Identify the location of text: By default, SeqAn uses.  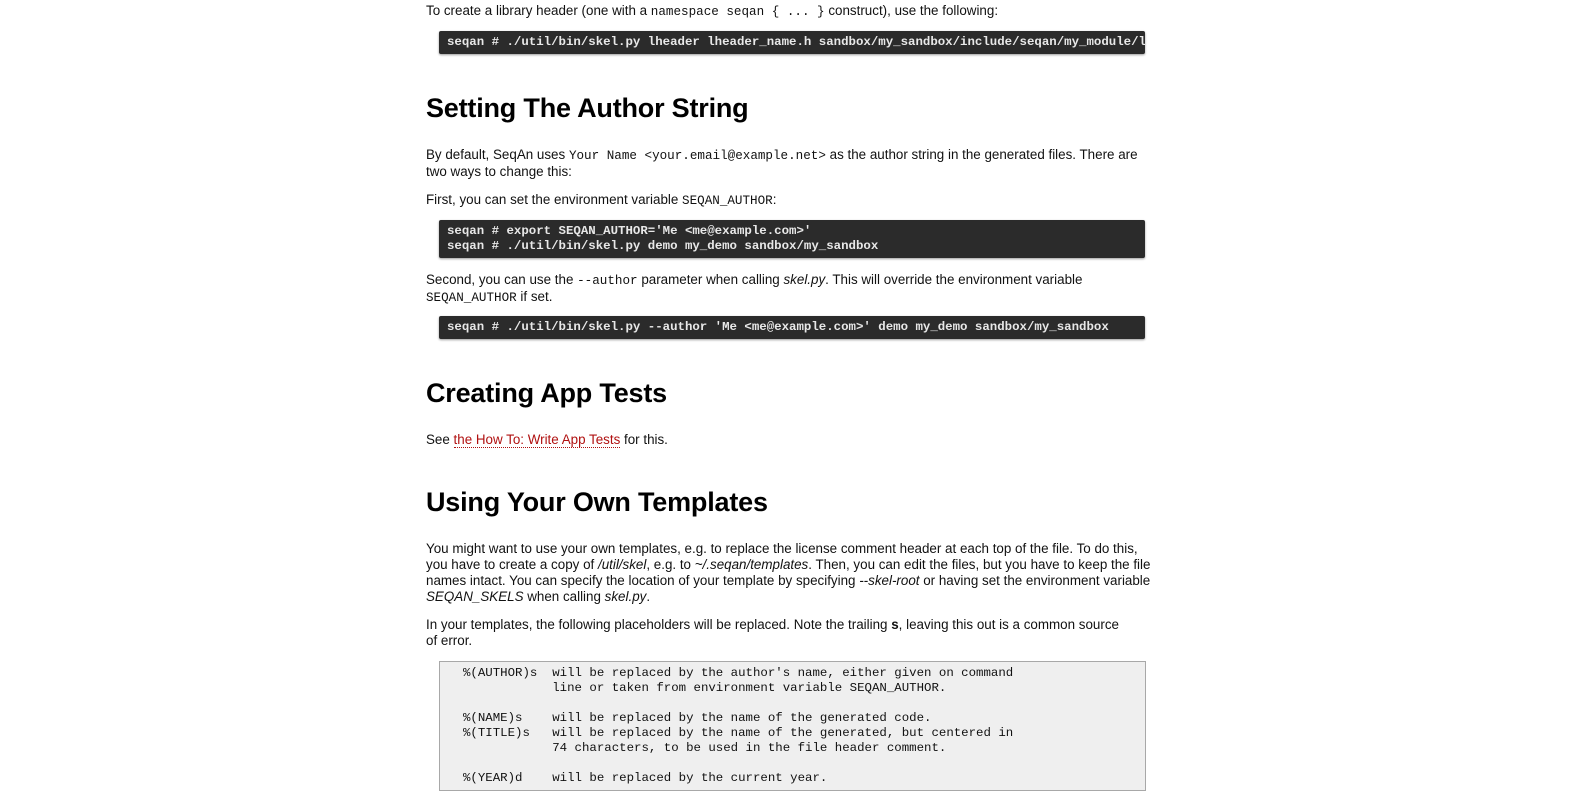
(497, 154).